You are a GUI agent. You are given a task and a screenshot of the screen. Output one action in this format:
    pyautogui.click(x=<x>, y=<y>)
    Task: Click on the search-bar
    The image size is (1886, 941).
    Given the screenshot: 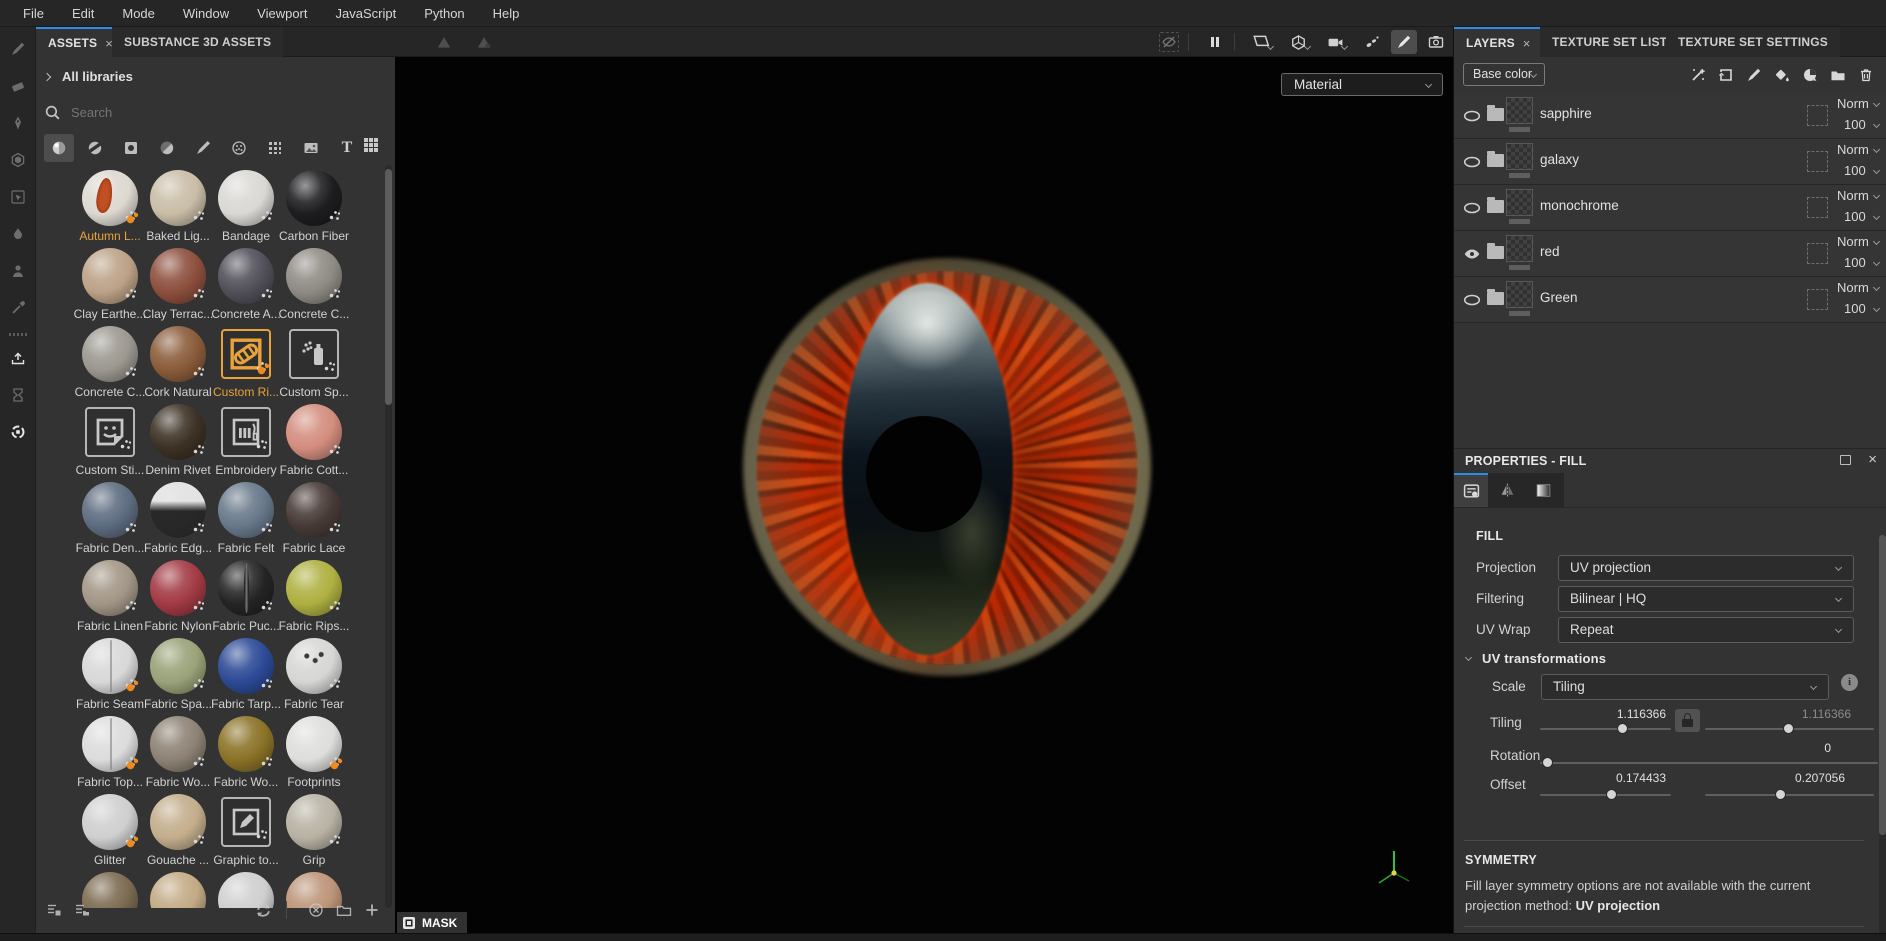 What is the action you would take?
    pyautogui.click(x=194, y=112)
    